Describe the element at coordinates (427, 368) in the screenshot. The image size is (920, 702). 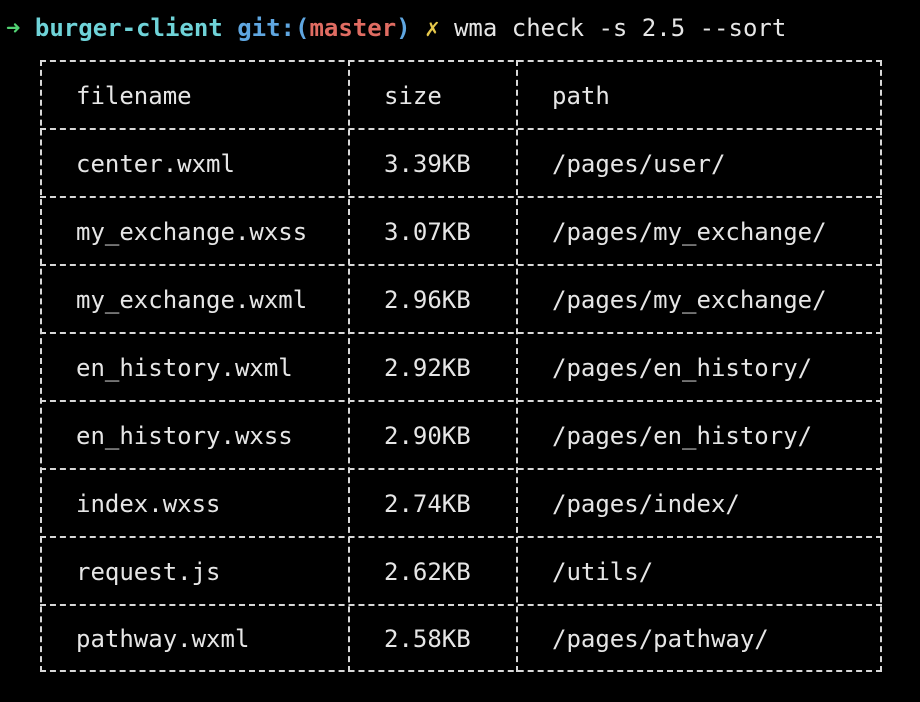
I see `cell-size: 2.92KB` at that location.